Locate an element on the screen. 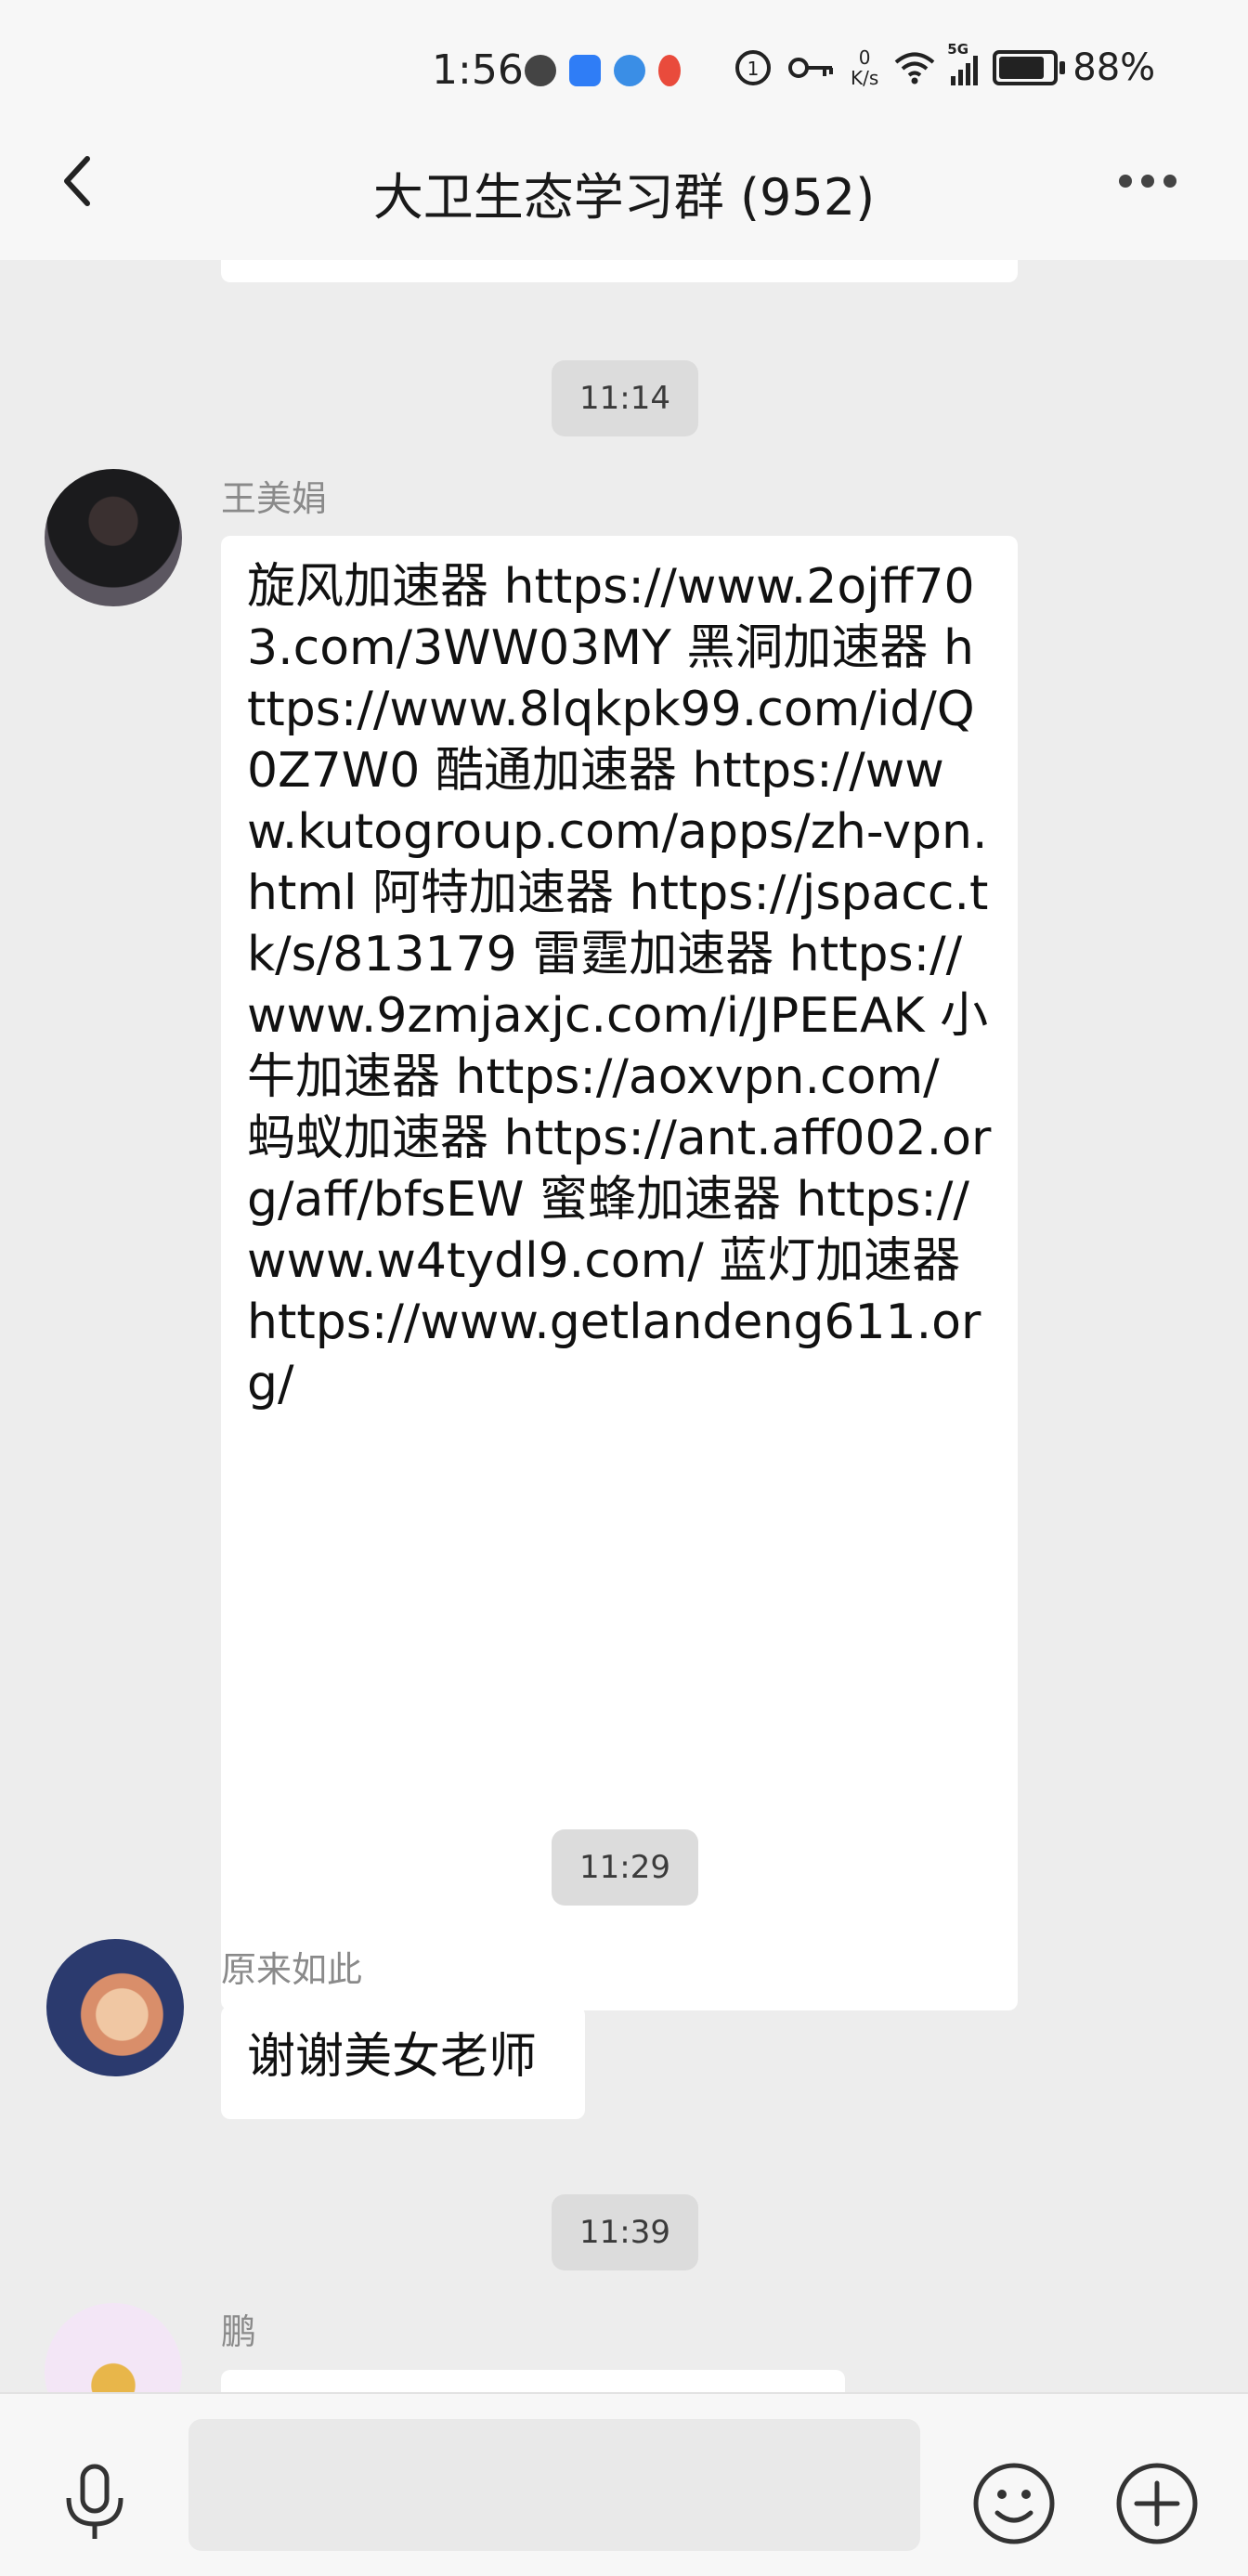 This screenshot has width=1248, height=2576. data-saver-icon: 1 is located at coordinates (753, 67).